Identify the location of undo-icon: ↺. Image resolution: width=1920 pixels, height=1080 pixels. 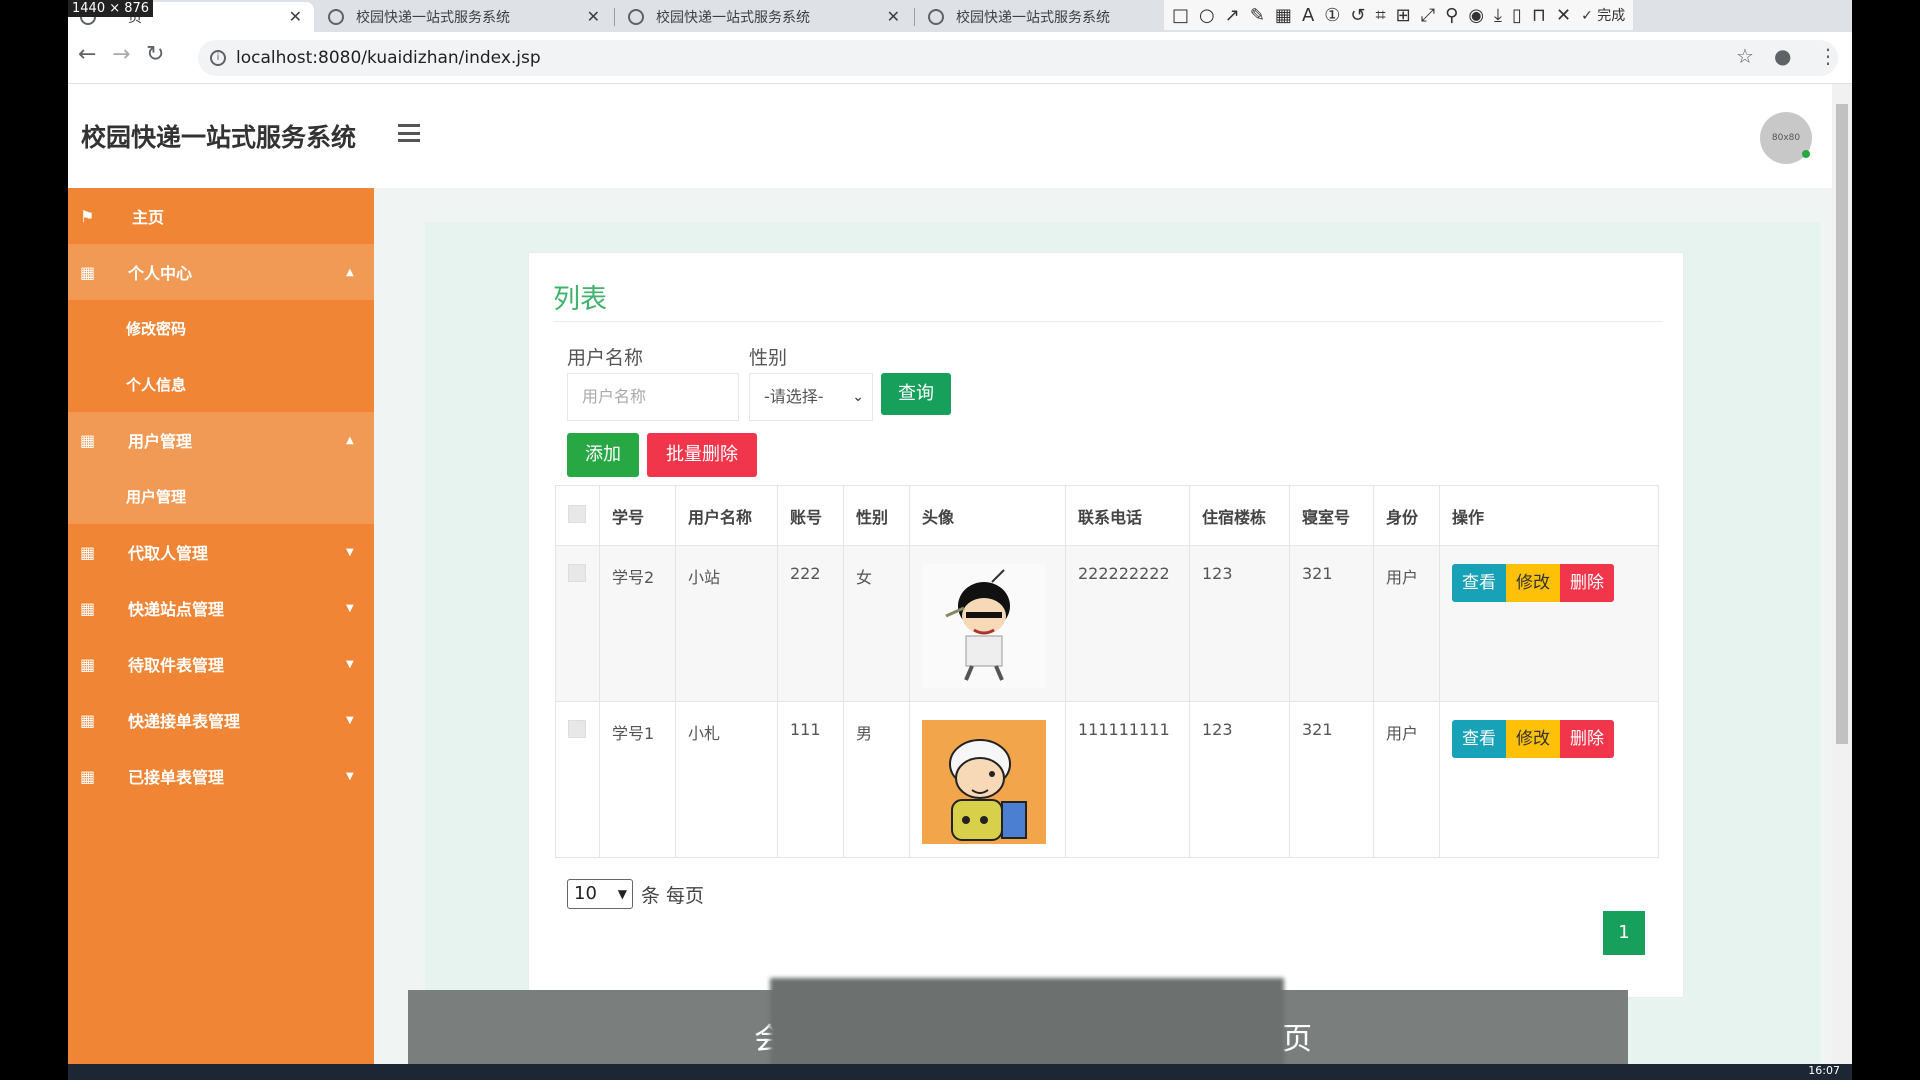
(1357, 15).